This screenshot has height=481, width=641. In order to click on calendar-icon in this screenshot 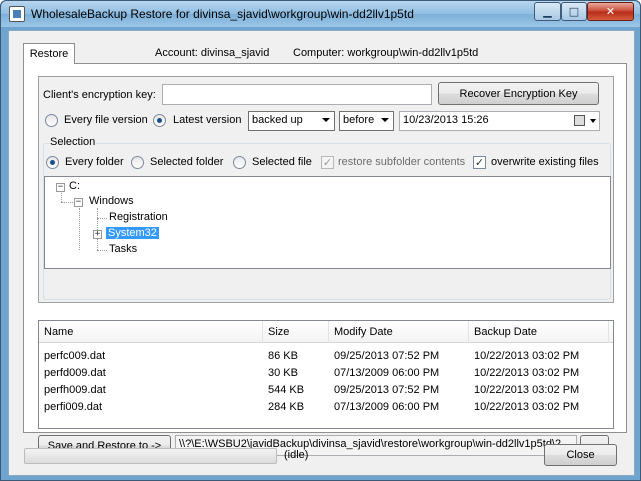, I will do `click(579, 120)`.